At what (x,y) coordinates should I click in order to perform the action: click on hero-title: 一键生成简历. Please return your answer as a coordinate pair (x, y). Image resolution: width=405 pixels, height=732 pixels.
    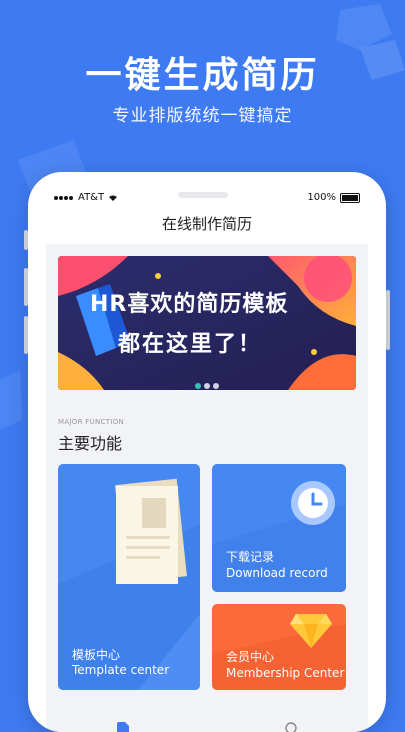
    Looking at the image, I should click on (202, 75).